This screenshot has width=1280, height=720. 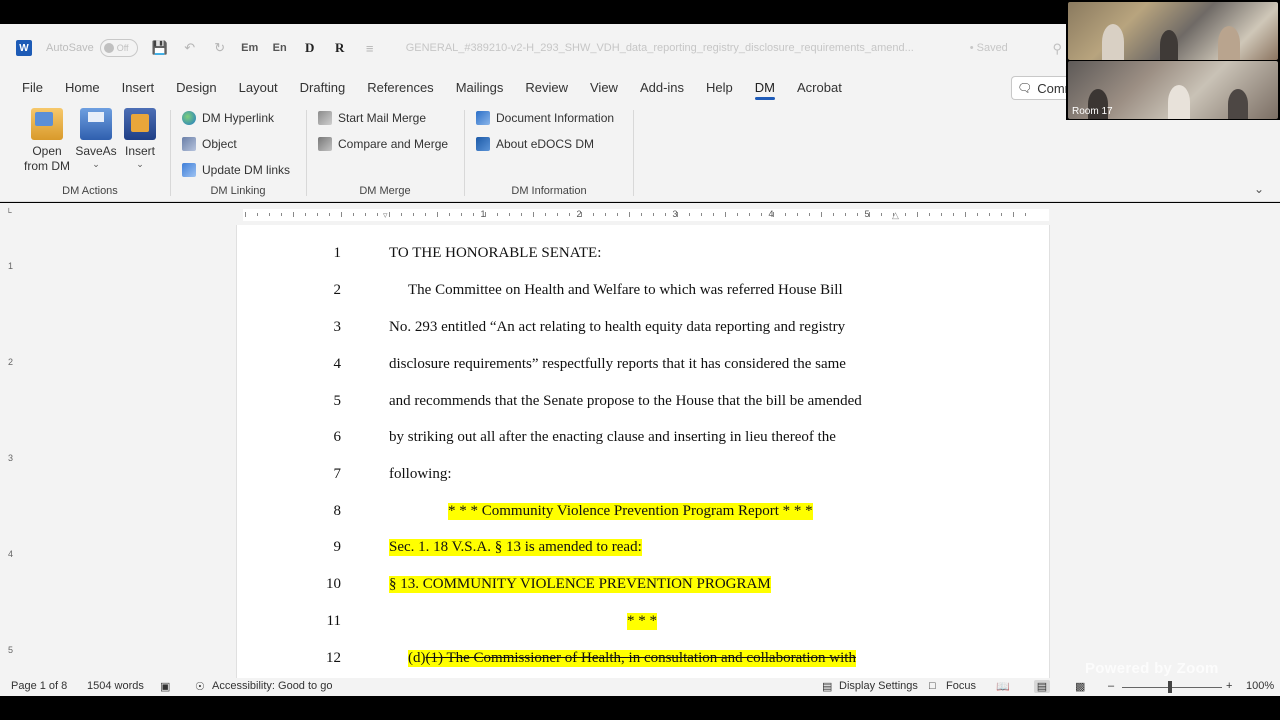 I want to click on update-dm-links-button: Update DM links, so click(x=236, y=170).